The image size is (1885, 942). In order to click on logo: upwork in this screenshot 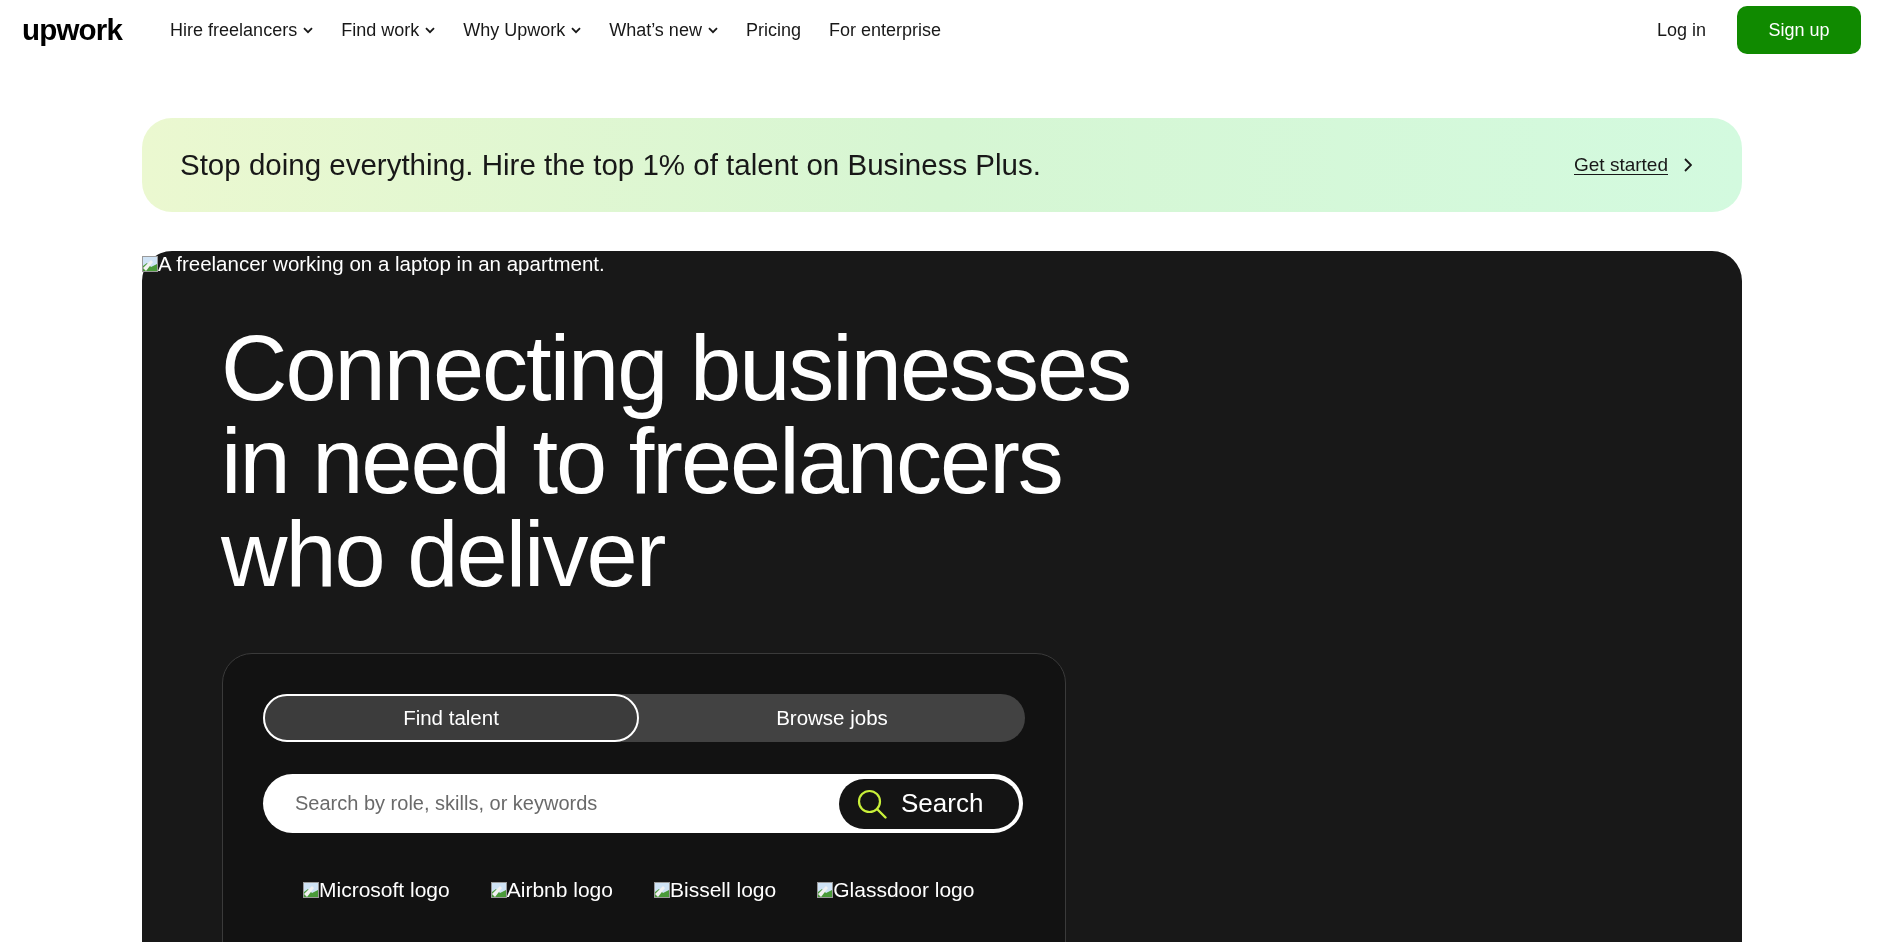, I will do `click(72, 30)`.